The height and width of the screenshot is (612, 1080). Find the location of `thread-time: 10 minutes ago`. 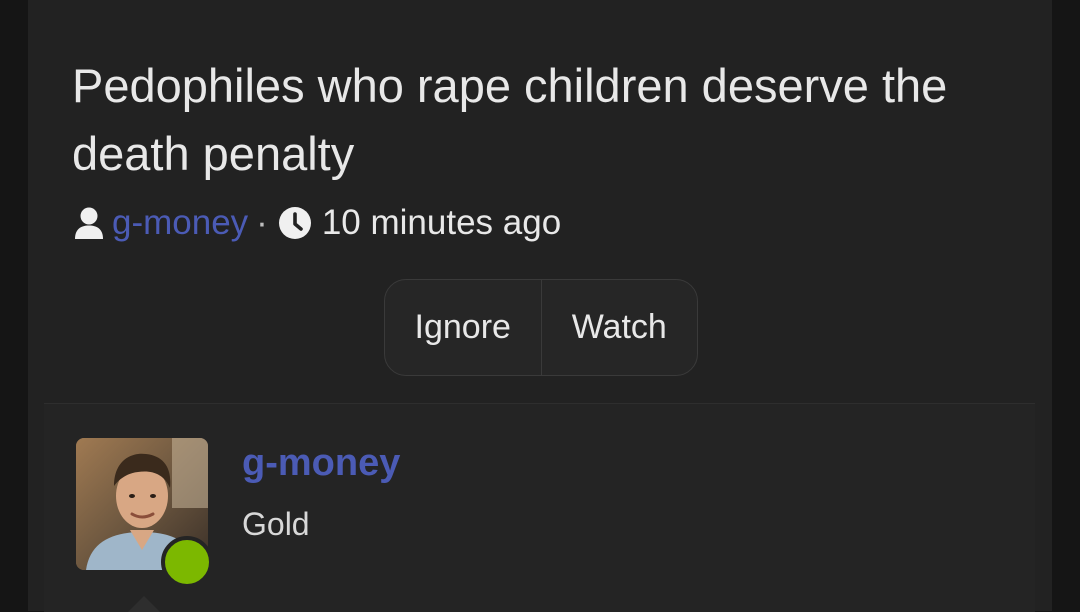

thread-time: 10 minutes ago is located at coordinates (441, 222).